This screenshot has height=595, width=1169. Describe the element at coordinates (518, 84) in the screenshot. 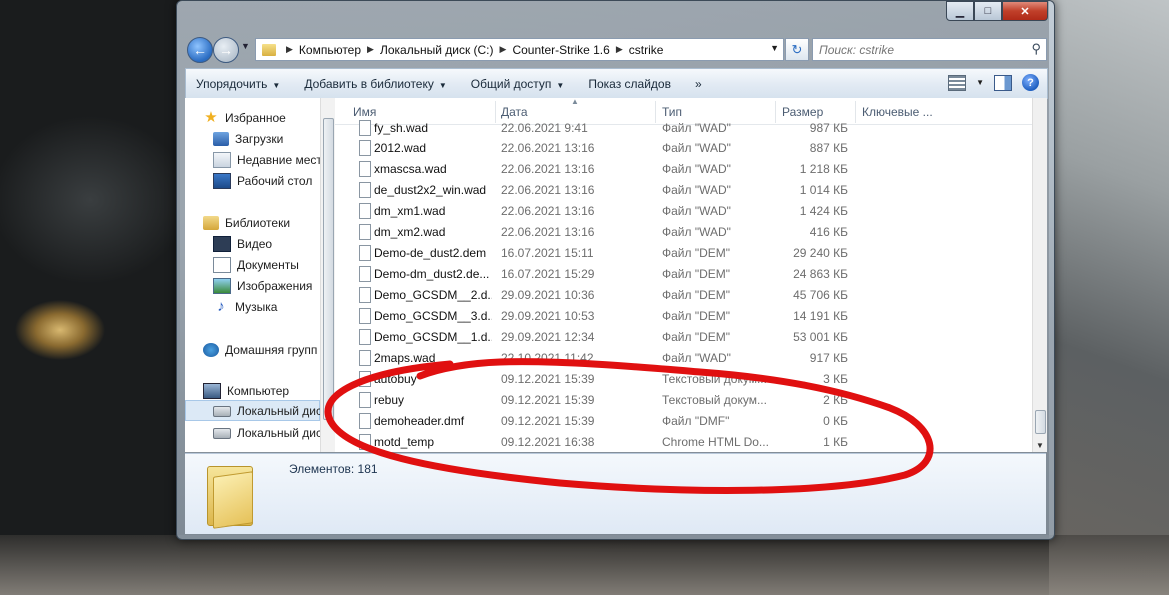

I see `share-menu: Общий доступ ▼` at that location.